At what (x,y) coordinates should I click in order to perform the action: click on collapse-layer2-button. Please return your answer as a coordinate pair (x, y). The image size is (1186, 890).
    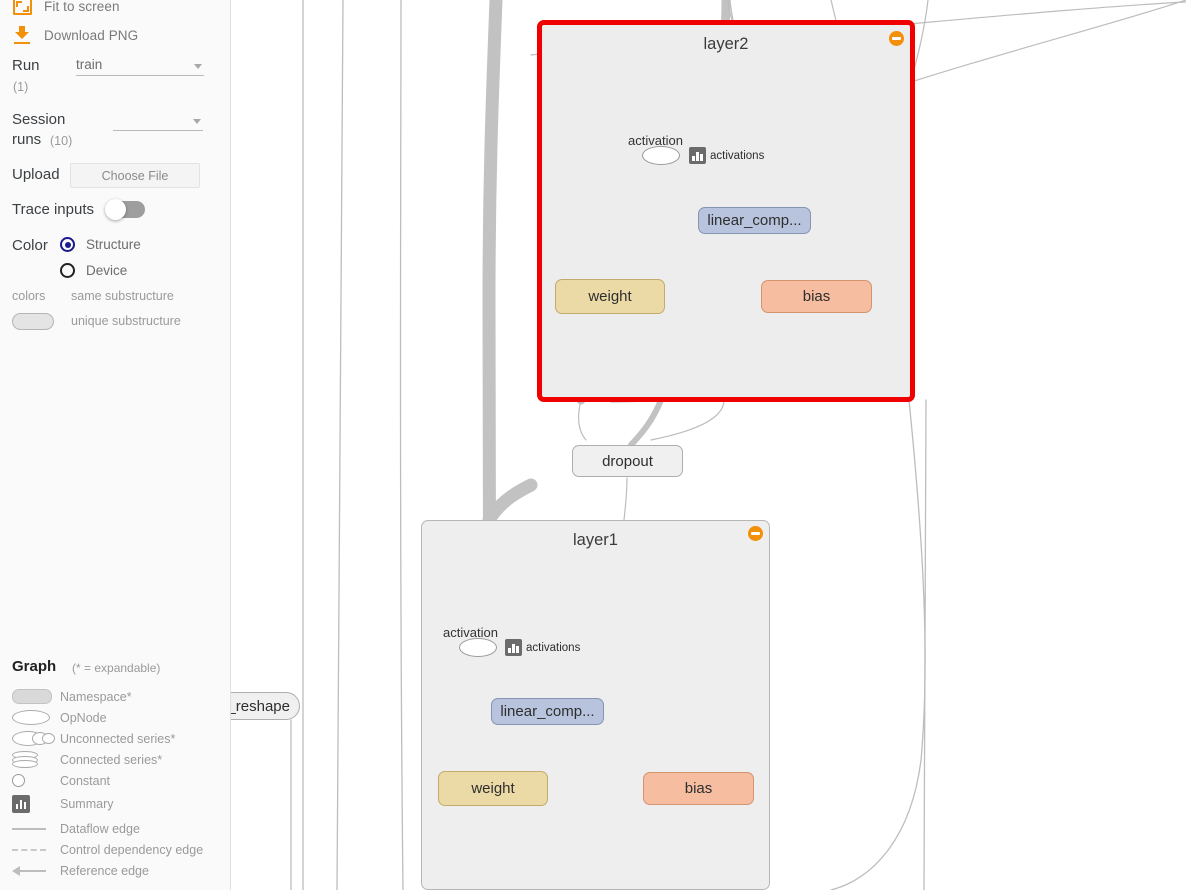
    Looking at the image, I should click on (896, 38).